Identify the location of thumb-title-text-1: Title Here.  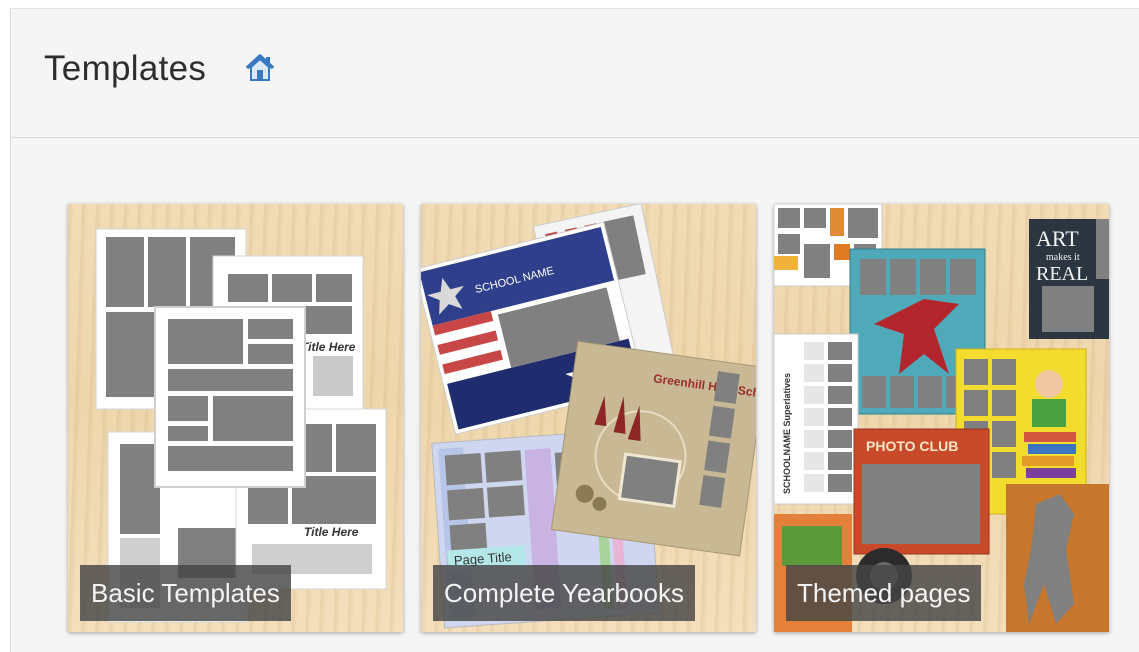
(328, 347).